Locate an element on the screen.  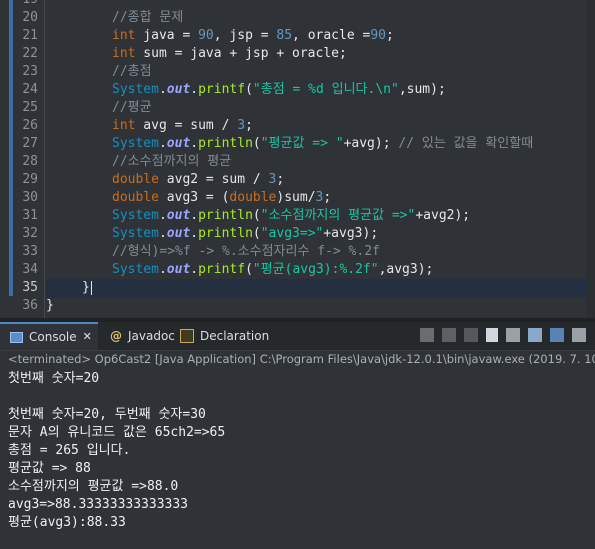
pin-console-icon is located at coordinates (557, 335).